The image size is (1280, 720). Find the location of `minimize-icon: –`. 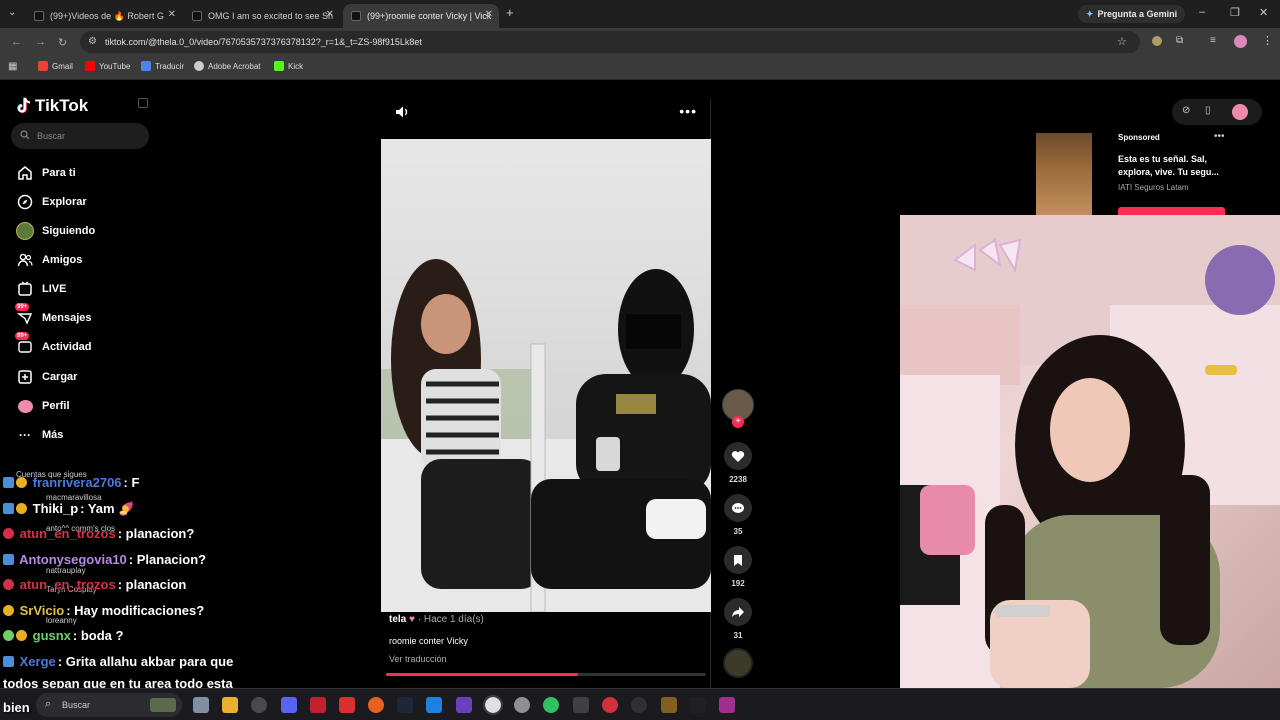

minimize-icon: – is located at coordinates (1202, 12).